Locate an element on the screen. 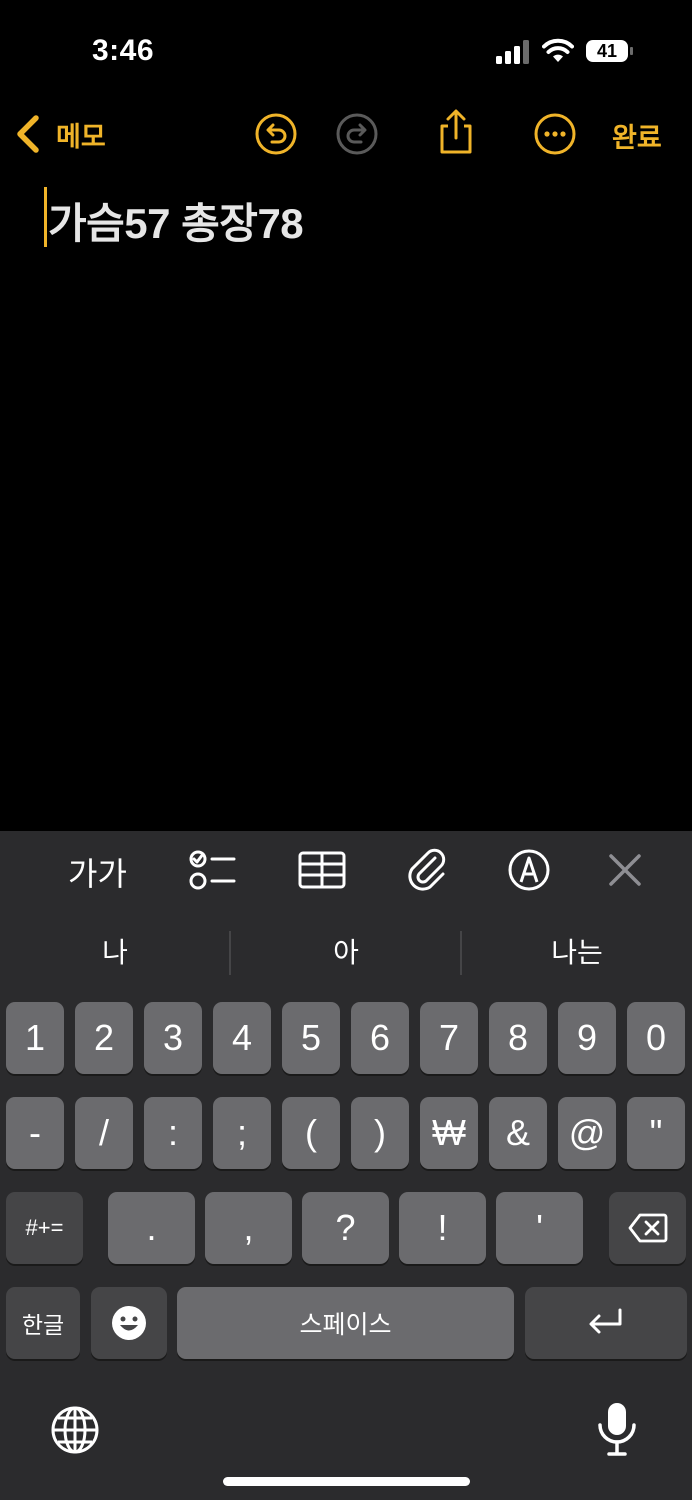 This screenshot has width=692, height=1500. key-3: 3 is located at coordinates (173, 1038).